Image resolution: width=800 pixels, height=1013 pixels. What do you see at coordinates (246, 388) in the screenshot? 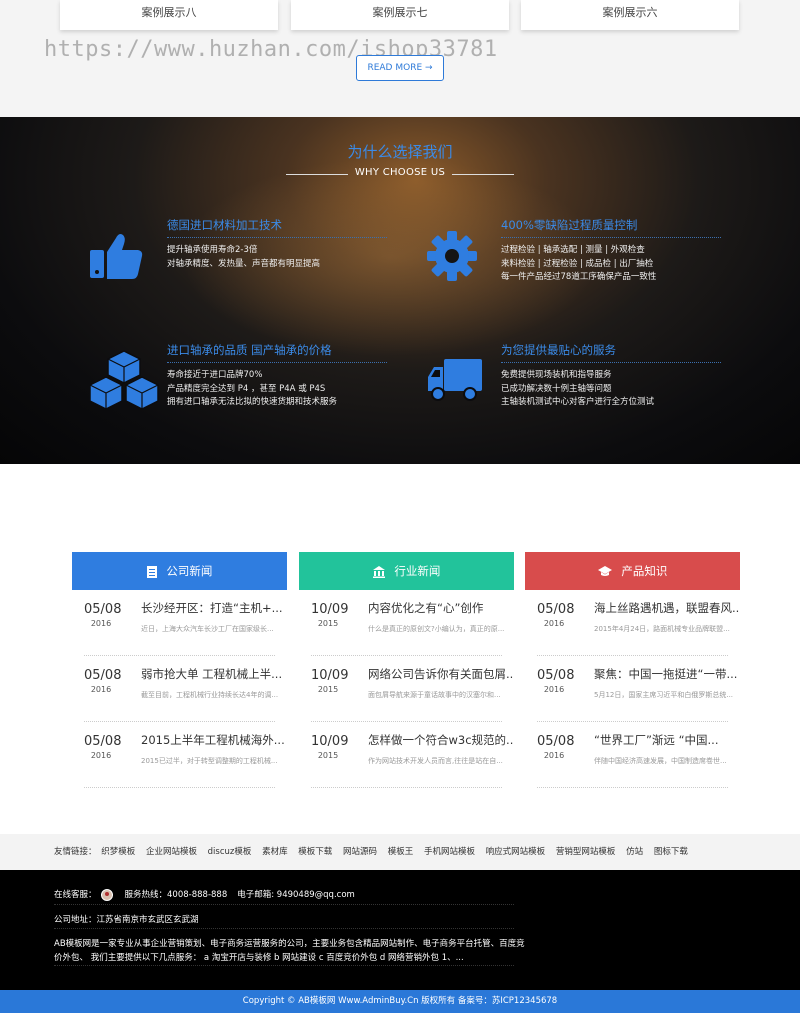
I see `feature-line: 产品精度完全达到 P4 ，甚至 P4A 或 P4S` at bounding box center [246, 388].